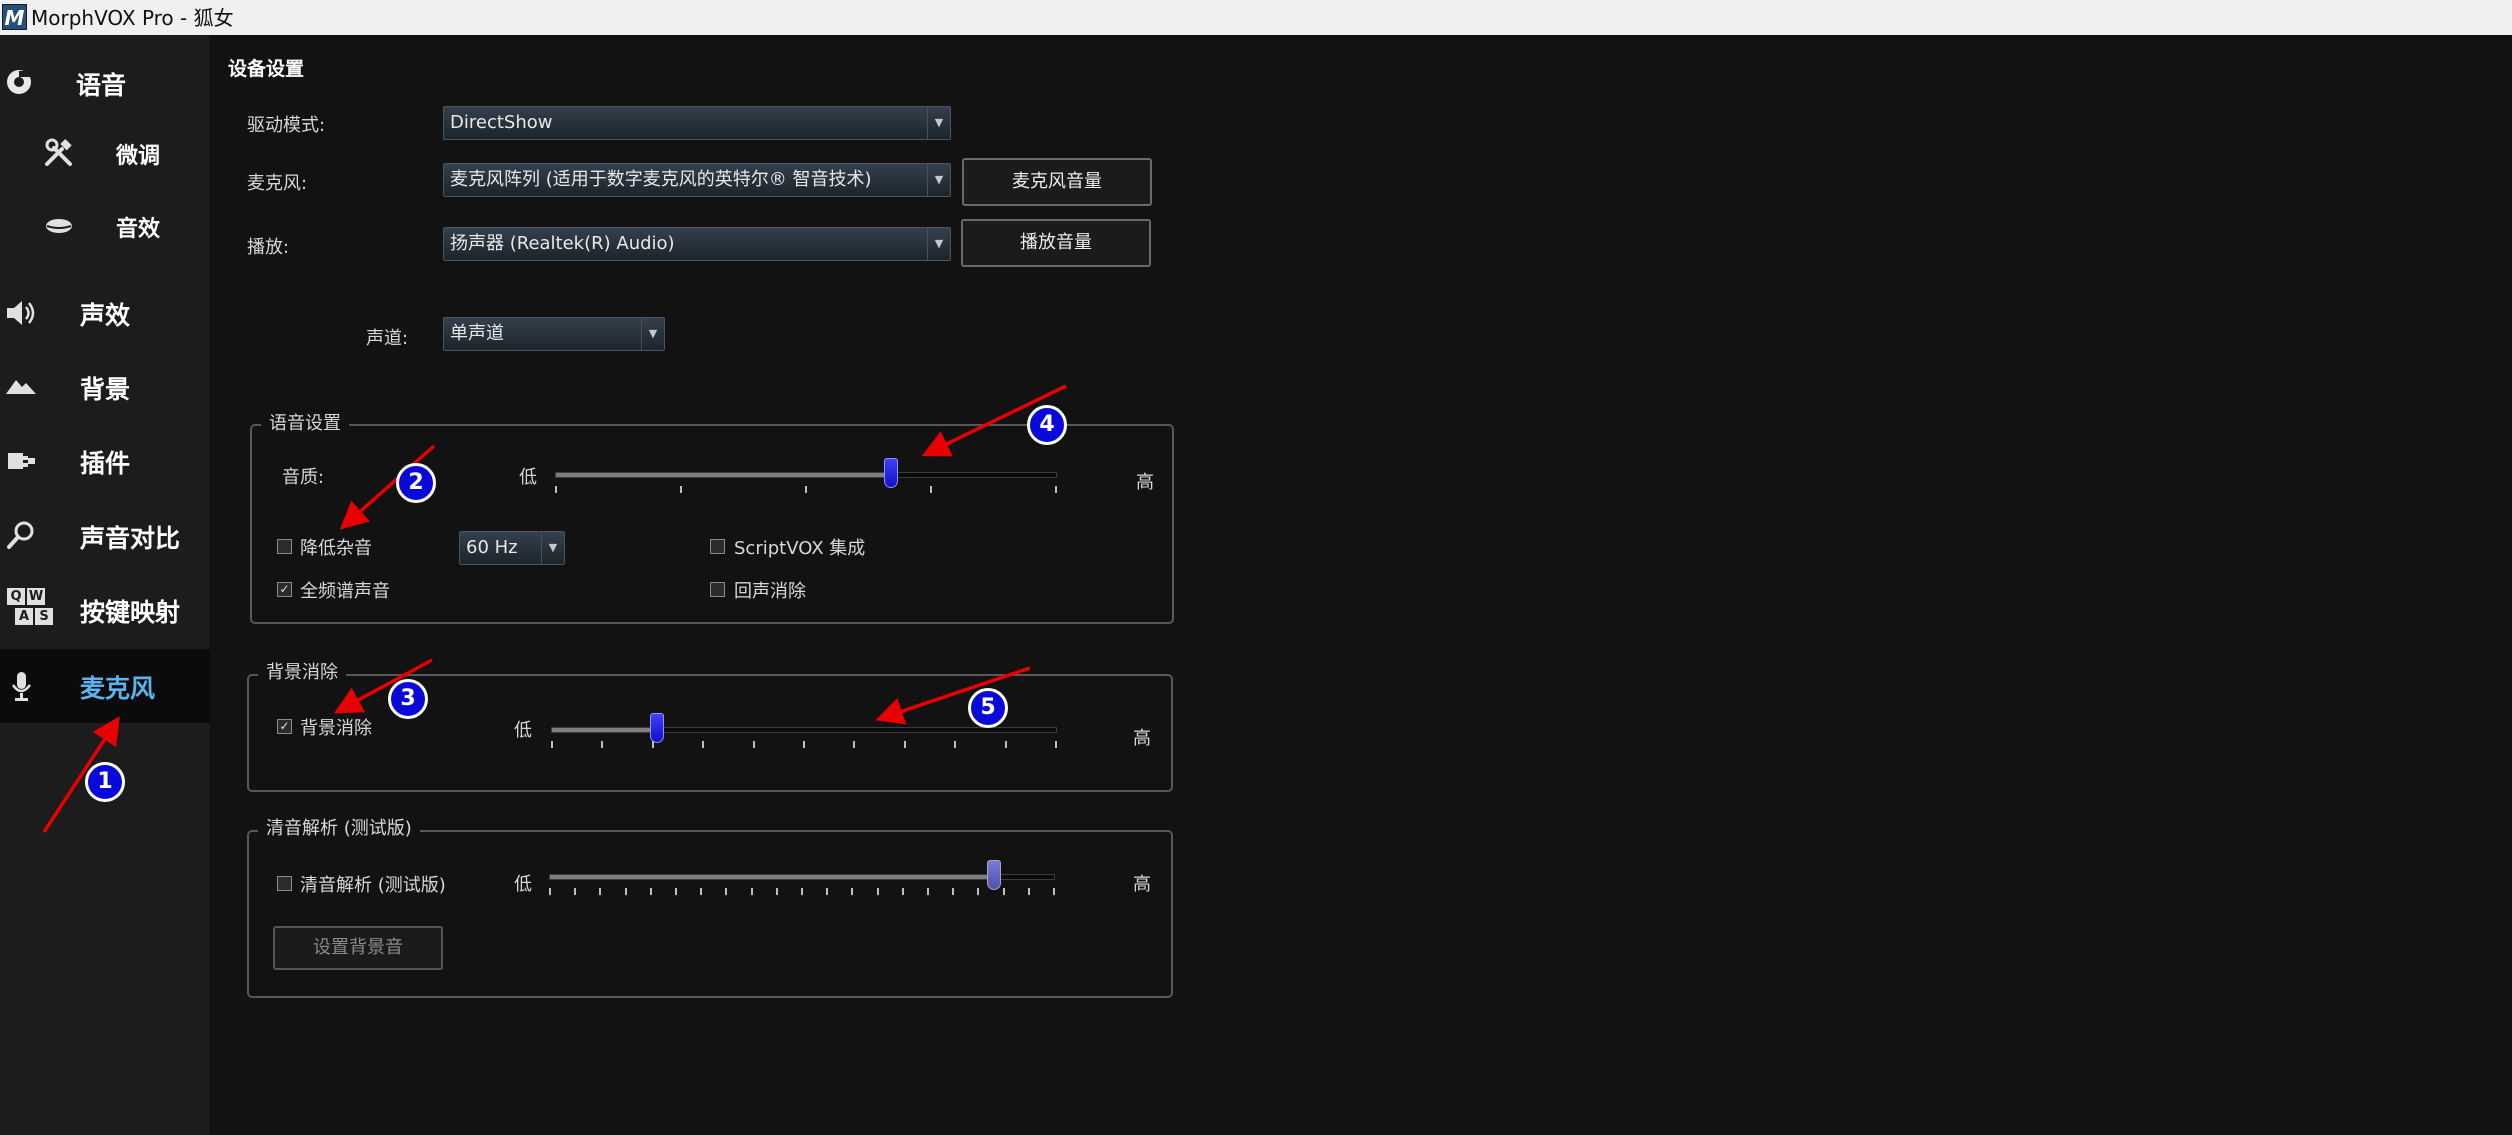  What do you see at coordinates (416, 483) in the screenshot?
I see `annotation-badge: 2` at bounding box center [416, 483].